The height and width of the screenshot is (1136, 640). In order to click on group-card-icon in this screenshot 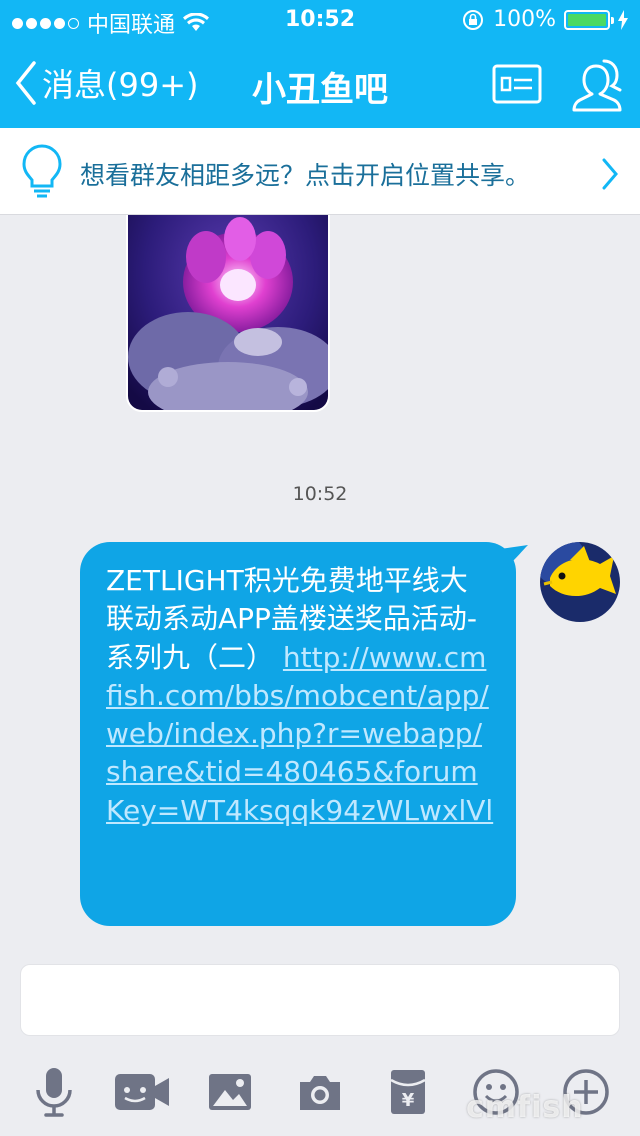, I will do `click(517, 84)`.